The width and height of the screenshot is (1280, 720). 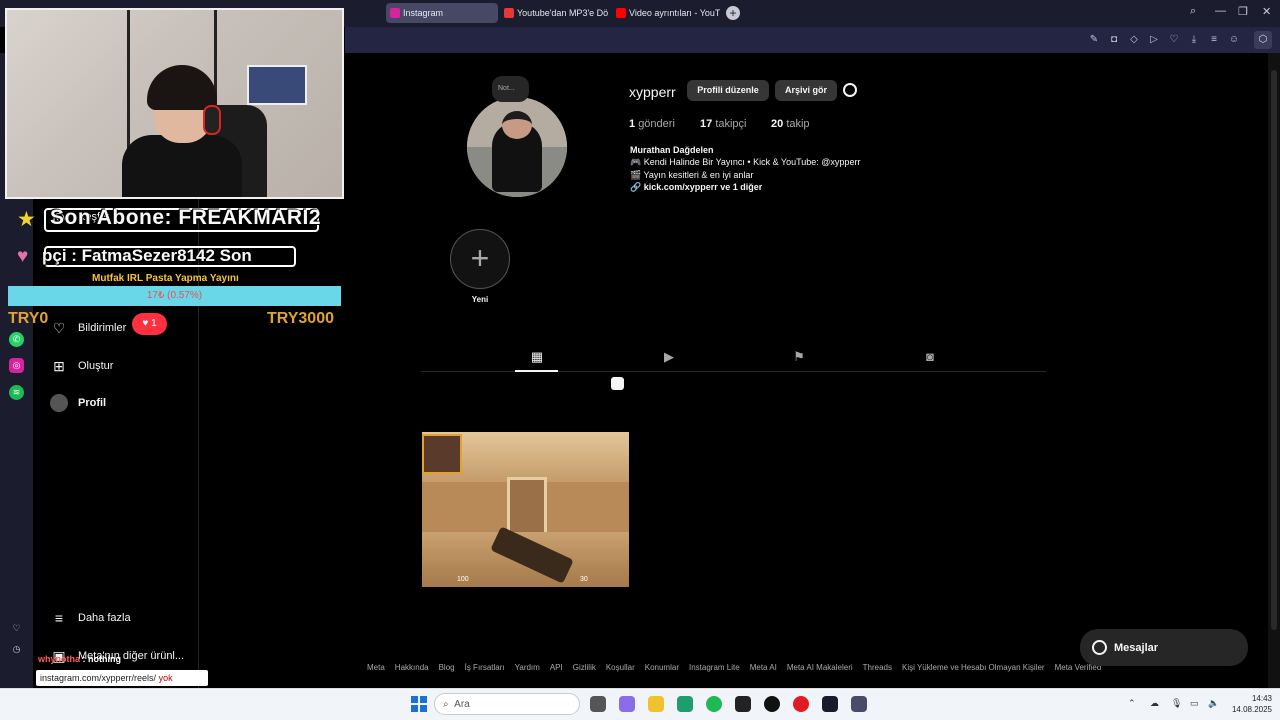 What do you see at coordinates (104, 618) in the screenshot?
I see `nav-label: Daha fazla` at bounding box center [104, 618].